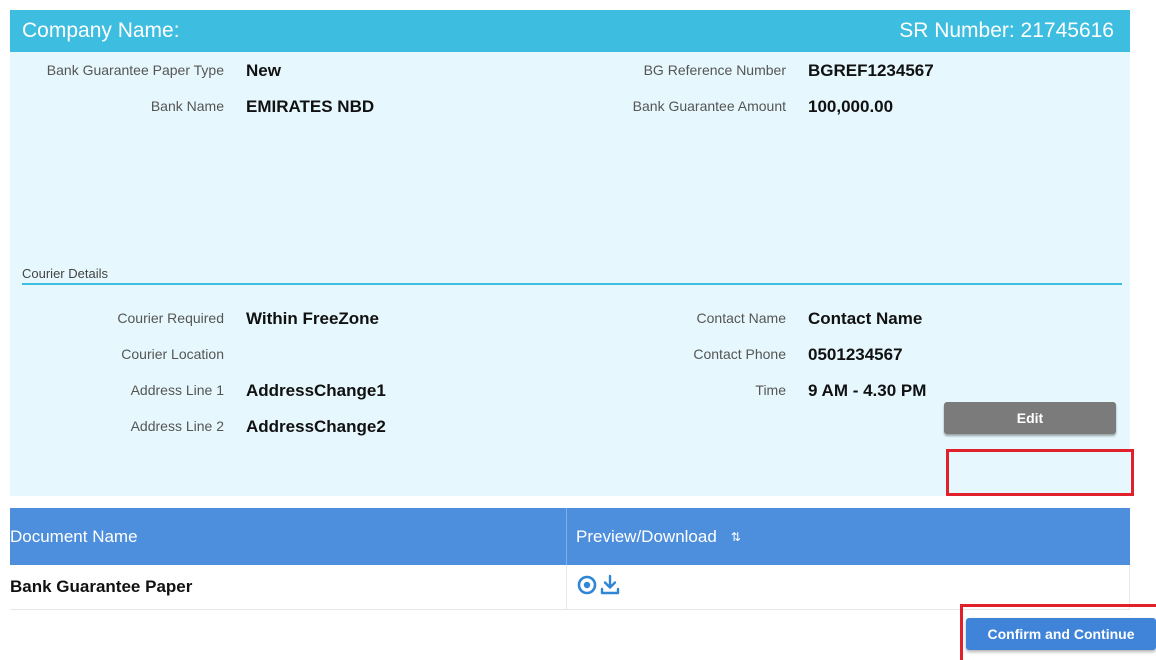 The width and height of the screenshot is (1156, 660). I want to click on address-line1-label: Address Line 1, so click(177, 390).